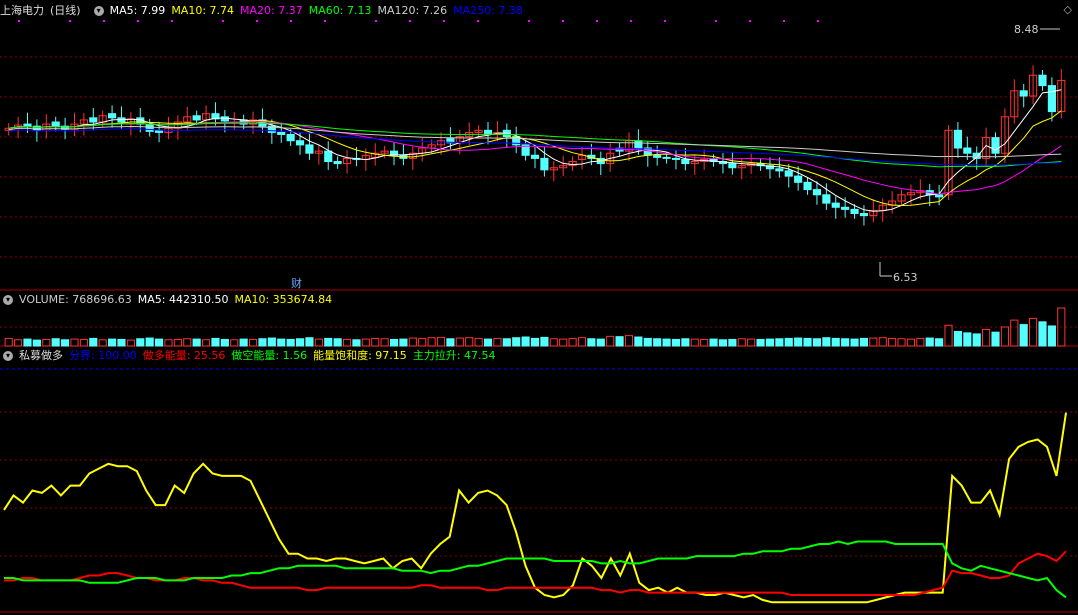 Image resolution: width=1078 pixels, height=615 pixels. What do you see at coordinates (296, 283) in the screenshot?
I see `event-marker: 财` at bounding box center [296, 283].